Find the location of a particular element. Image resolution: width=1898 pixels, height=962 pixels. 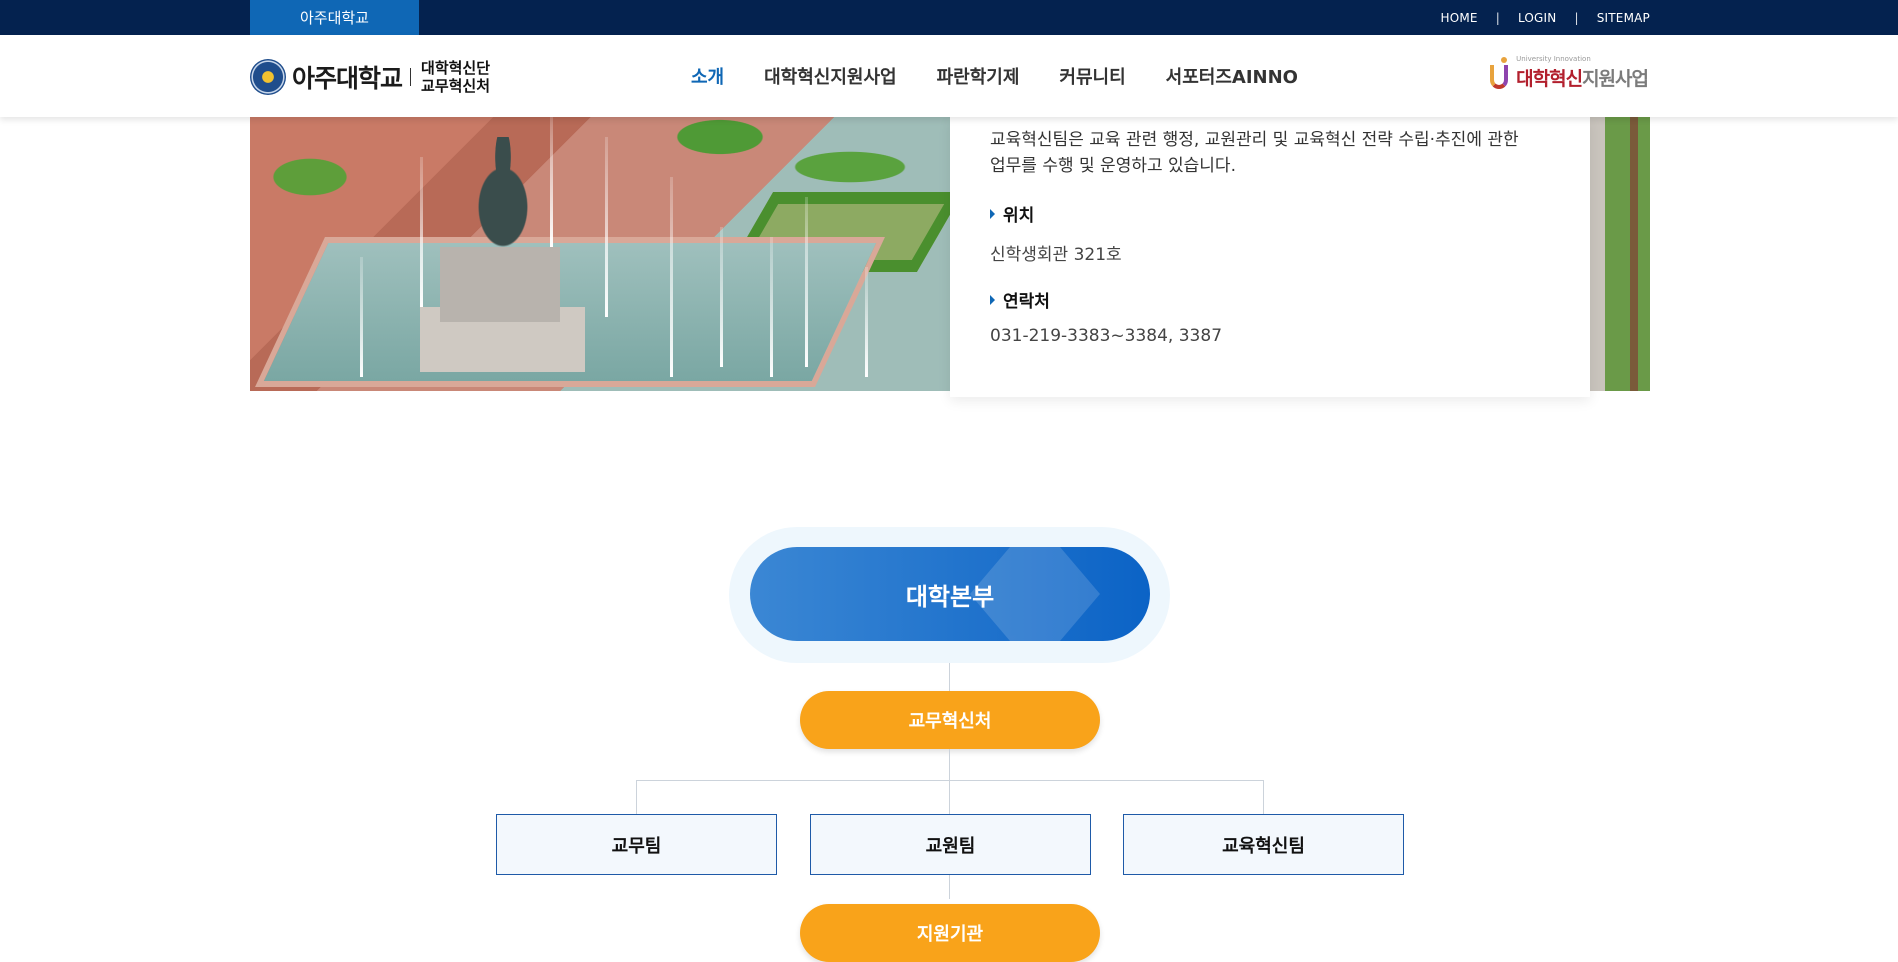

logo-tagline: University Innovation is located at coordinates (1553, 59).